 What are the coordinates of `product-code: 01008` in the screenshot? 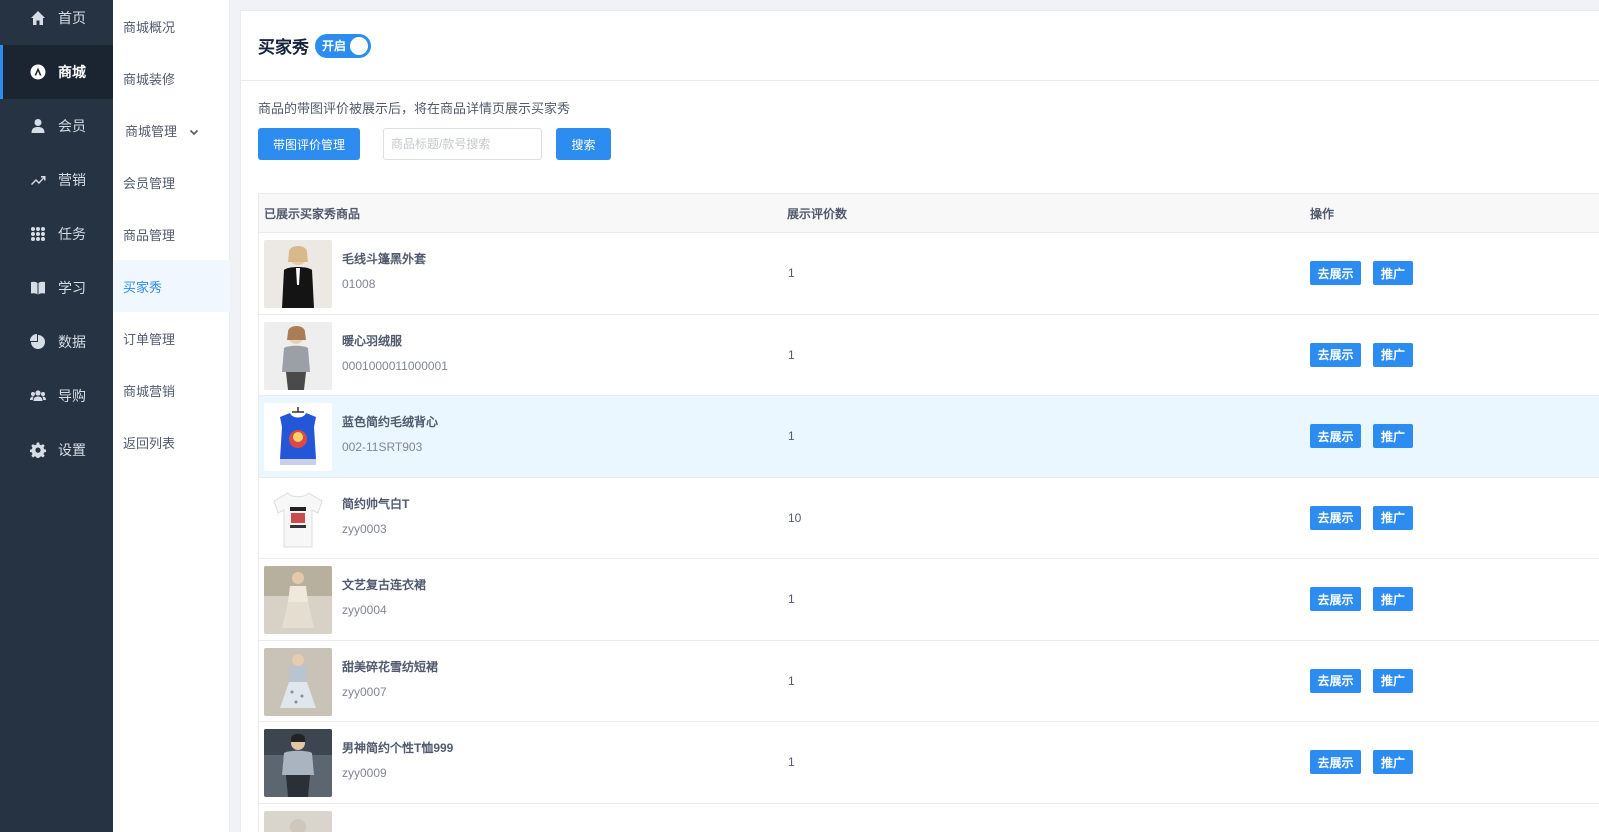 It's located at (359, 284).